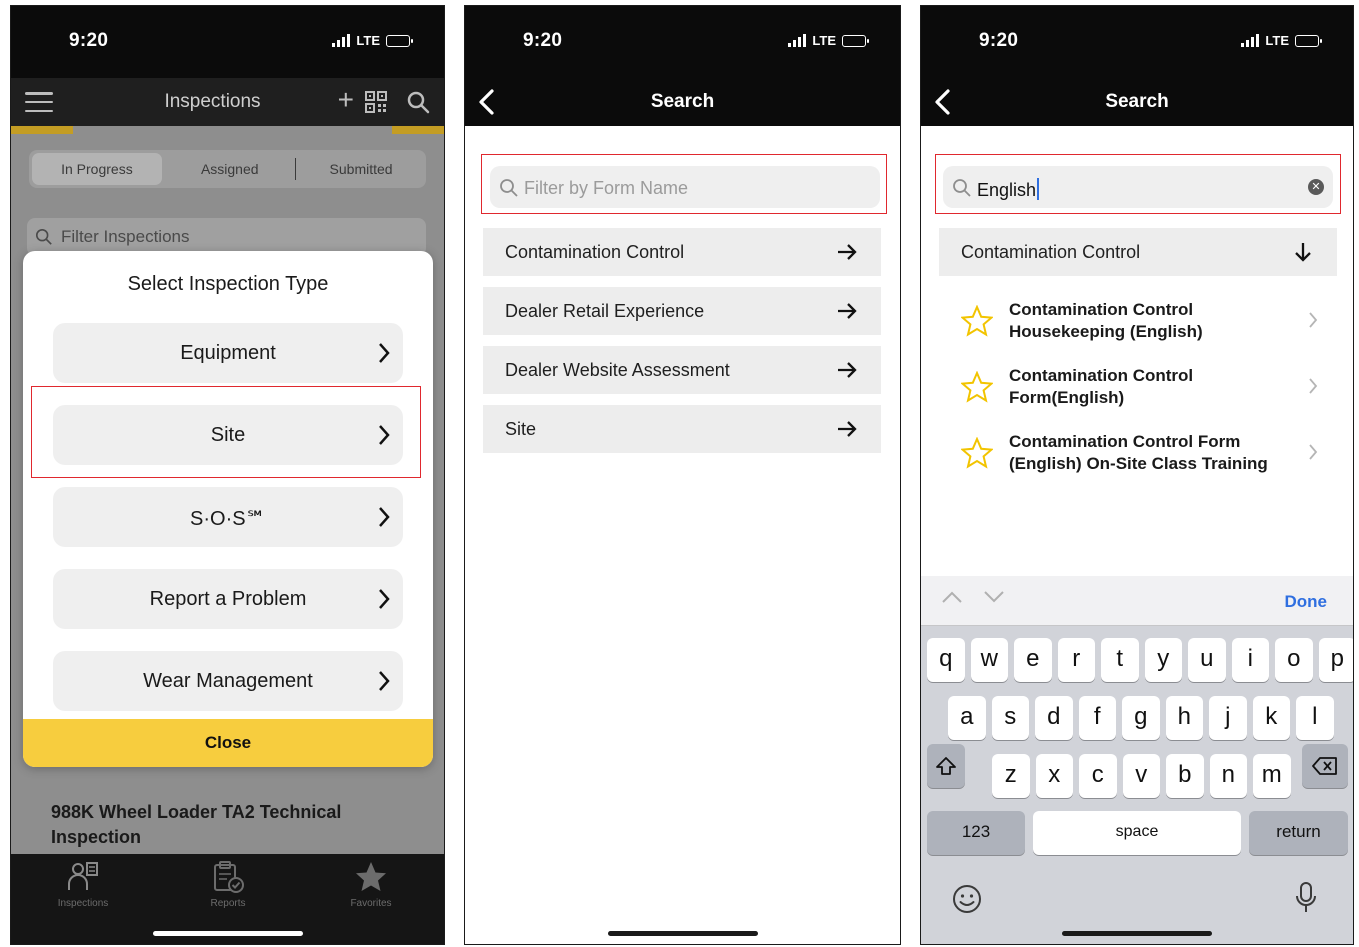 Image resolution: width=1359 pixels, height=947 pixels. Describe the element at coordinates (1185, 776) in the screenshot. I see `key-b: b` at that location.